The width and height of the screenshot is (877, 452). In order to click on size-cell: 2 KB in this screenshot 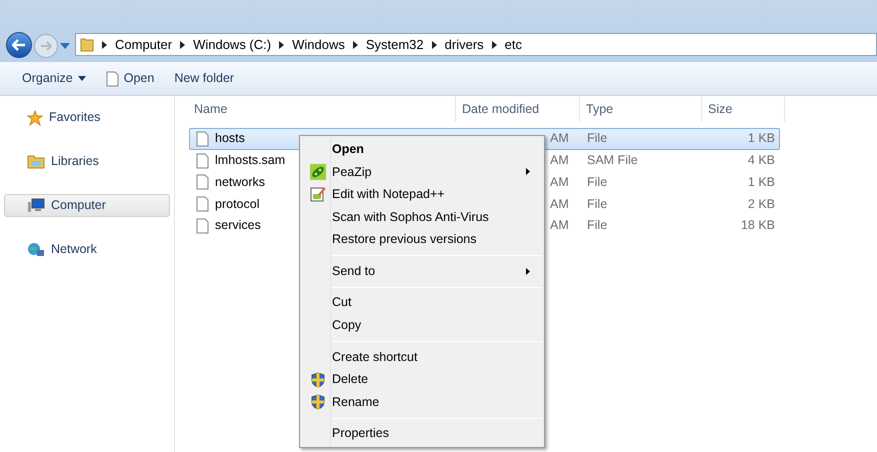, I will do `click(761, 203)`.